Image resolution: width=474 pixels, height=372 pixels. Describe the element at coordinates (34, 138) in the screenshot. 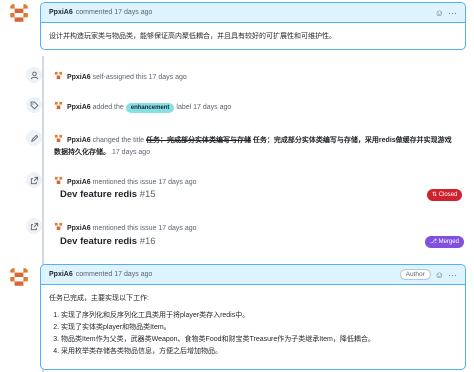

I see `pencil-icon` at that location.